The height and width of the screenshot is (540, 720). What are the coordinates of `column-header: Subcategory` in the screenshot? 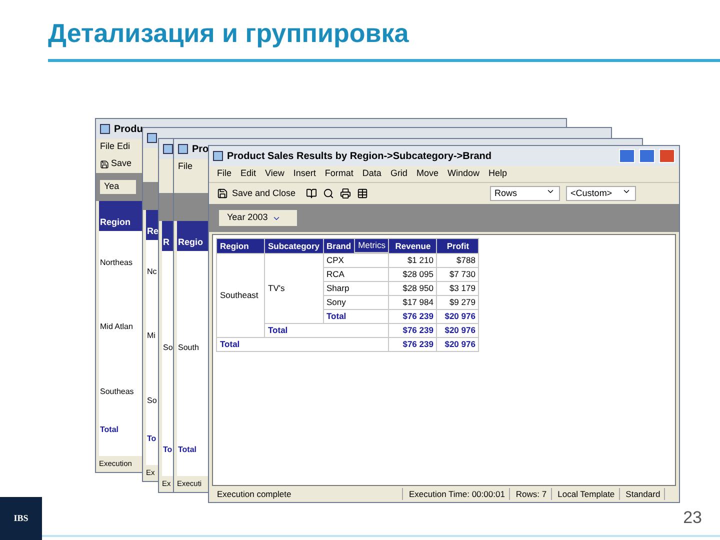 It's located at (293, 246).